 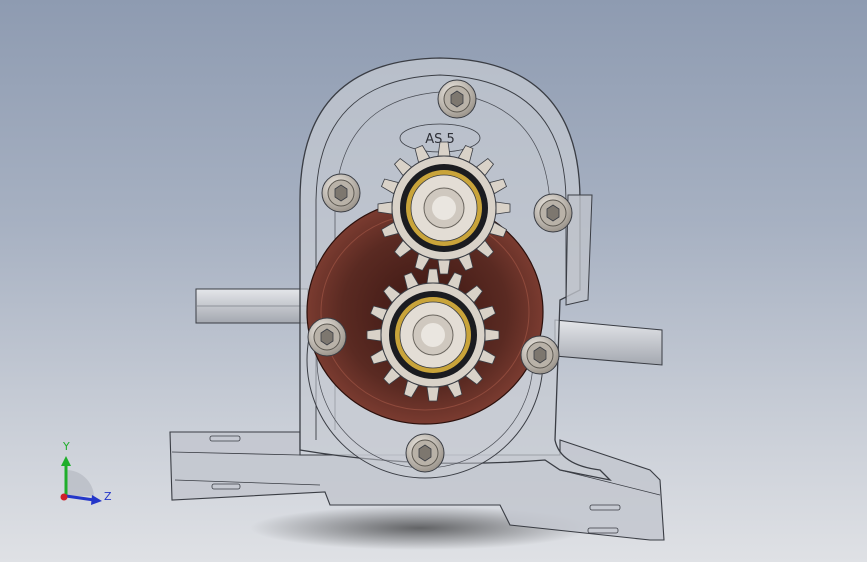 I want to click on upper-gear, so click(x=444, y=208).